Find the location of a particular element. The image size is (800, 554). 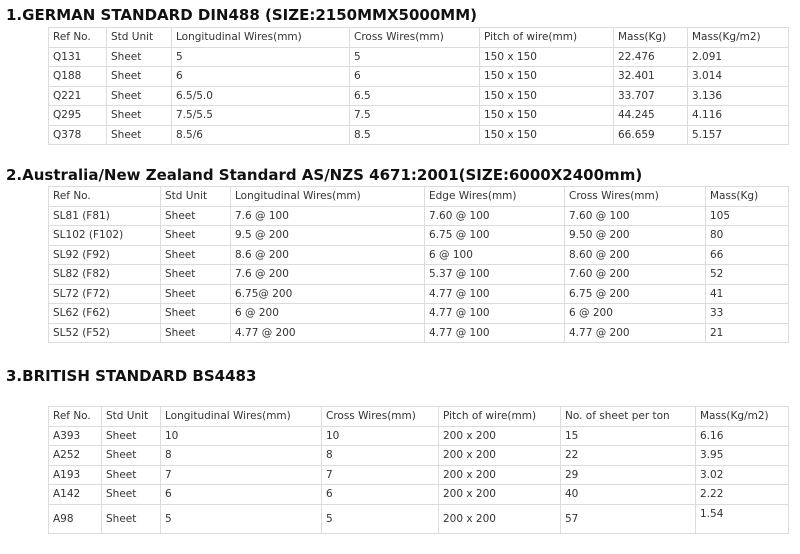

table-cell: 8.6 @ 200 is located at coordinates (327, 254).